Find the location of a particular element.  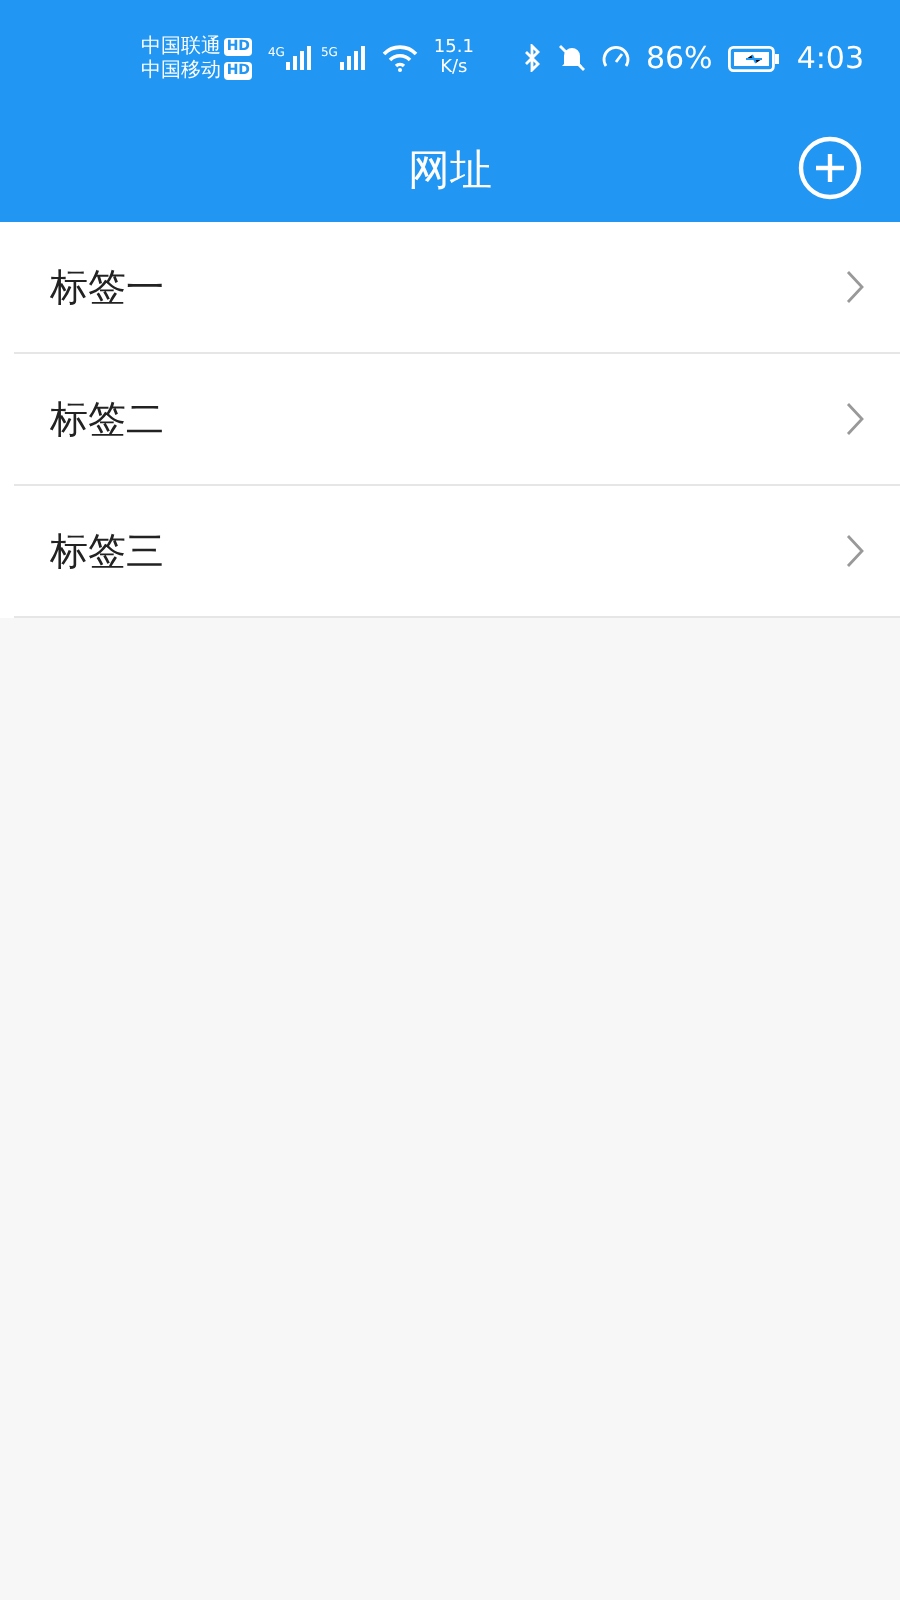

carrier-name: 中国移动 is located at coordinates (180, 70).